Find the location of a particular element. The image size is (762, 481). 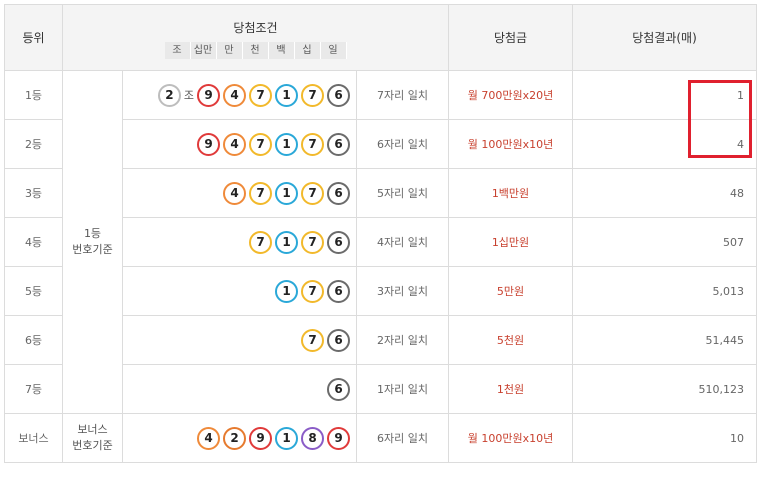

prize-cell: 월 700만원x20년 is located at coordinates (510, 95).